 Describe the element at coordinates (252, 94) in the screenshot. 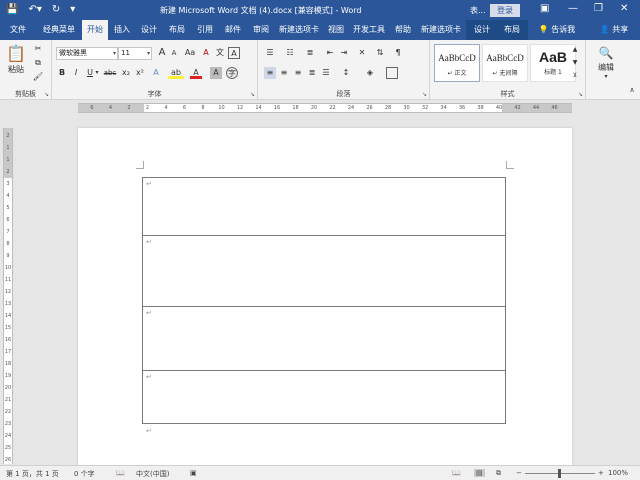

I see `font-launcher-icon: ↘` at that location.